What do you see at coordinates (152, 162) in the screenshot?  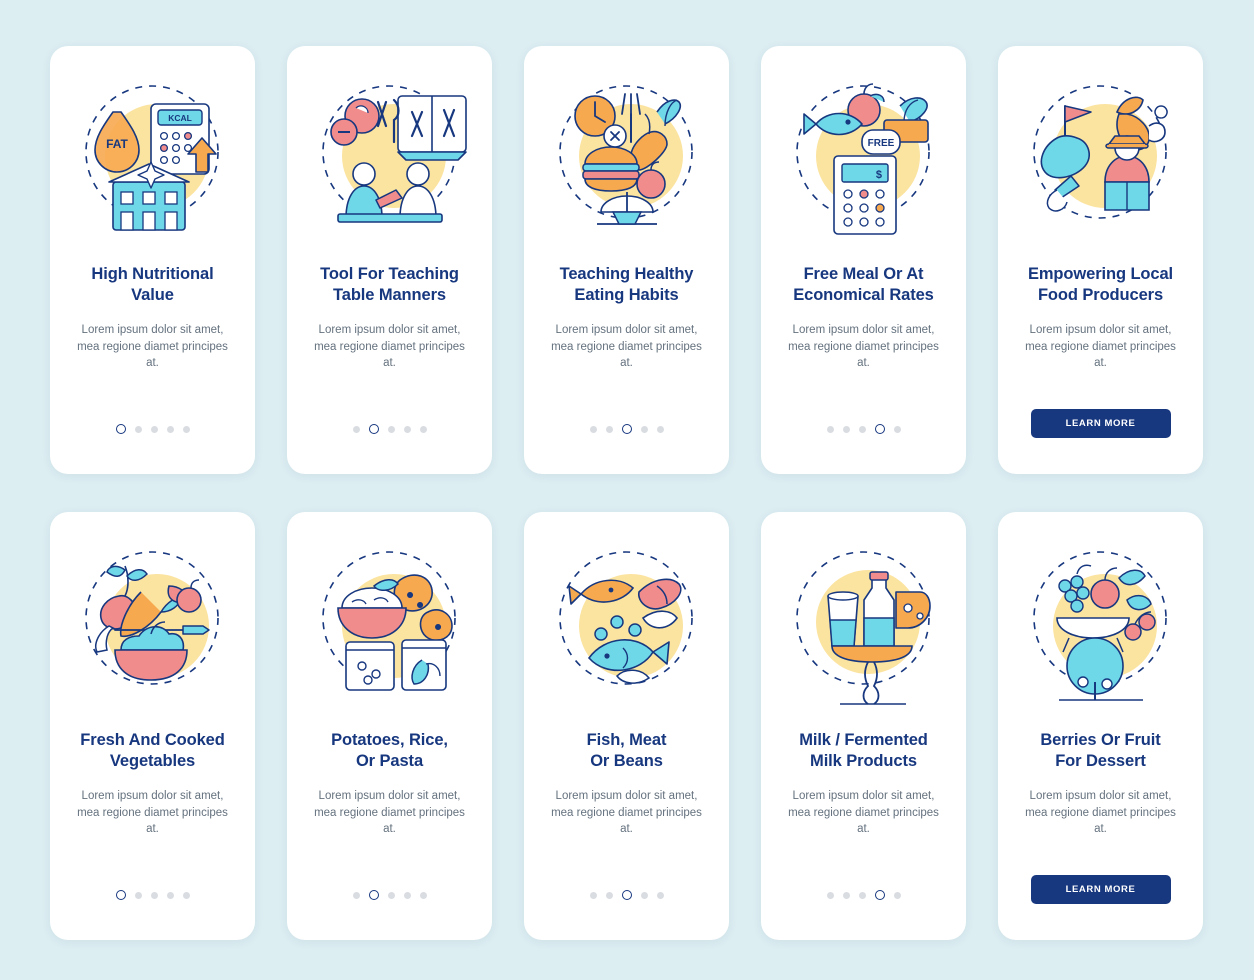 I see `fat-kcal-school-icon: FAT KCAL` at bounding box center [152, 162].